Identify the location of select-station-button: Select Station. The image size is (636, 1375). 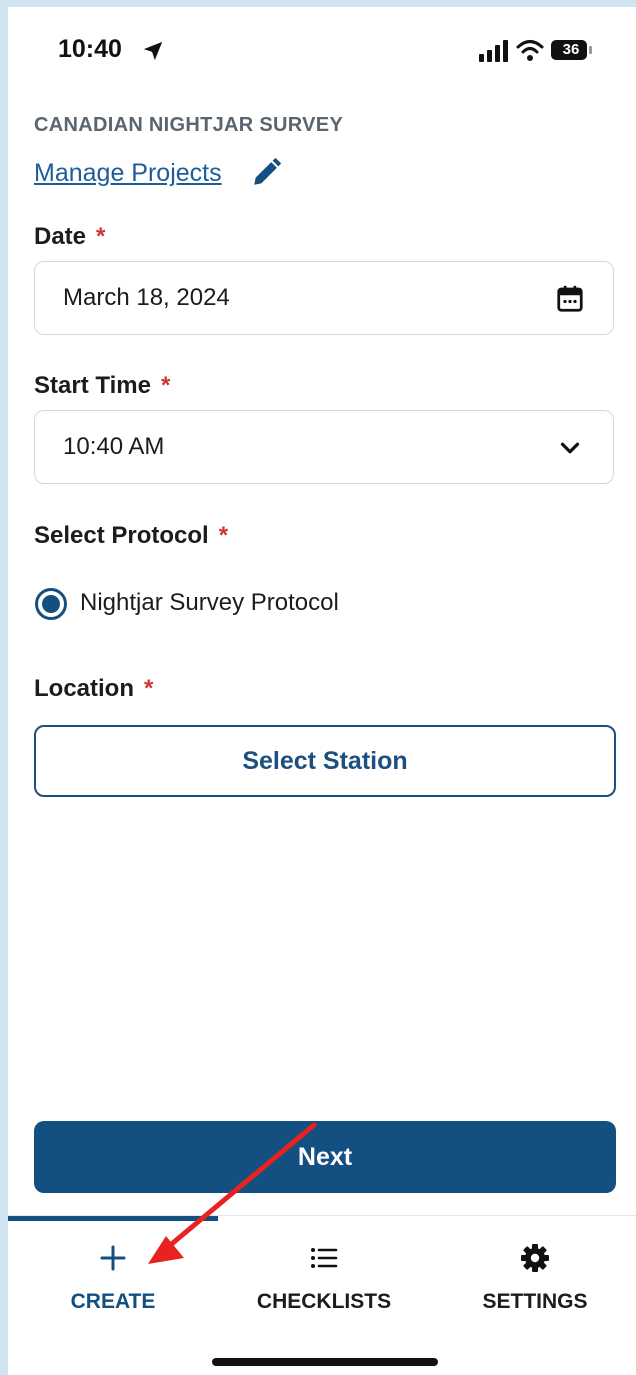
(325, 761).